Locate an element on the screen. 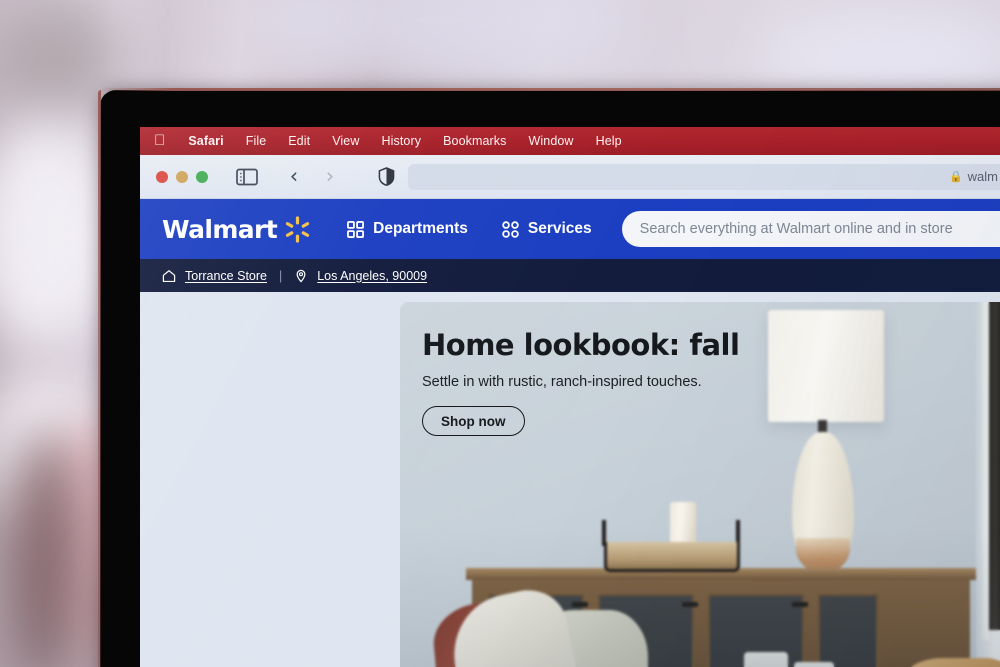  nav-item-services: Services is located at coordinates (547, 229).